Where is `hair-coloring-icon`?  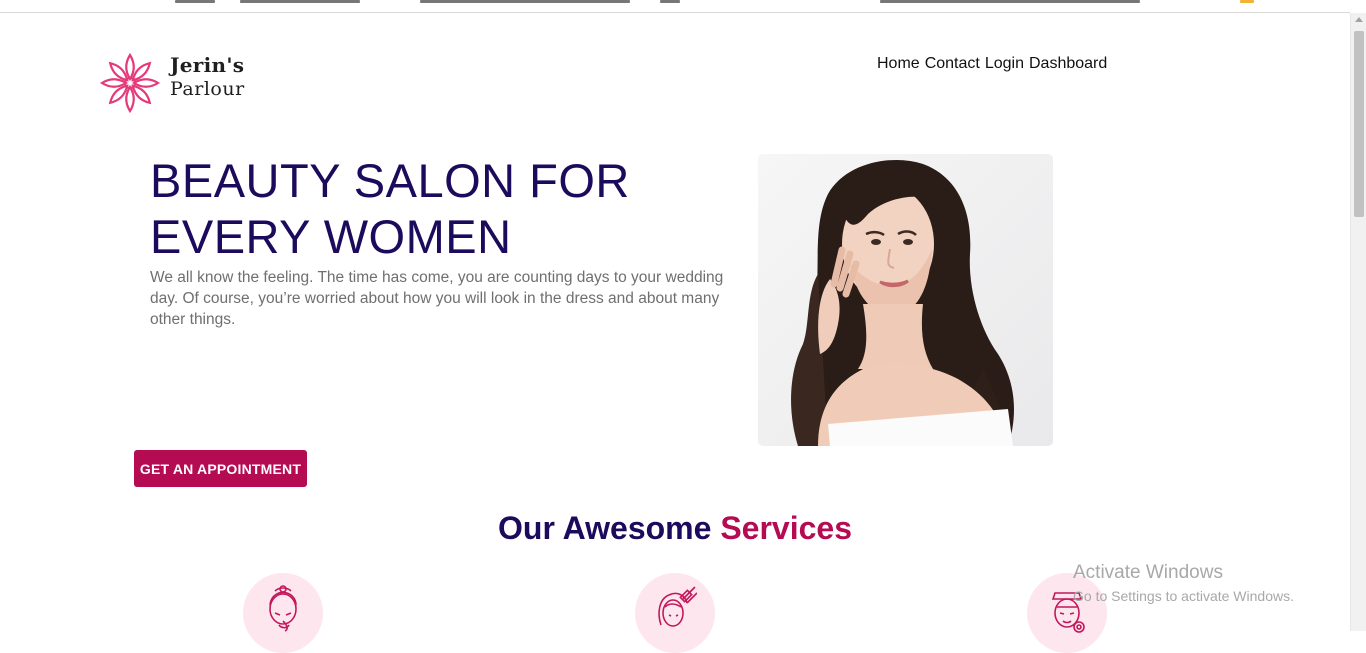 hair-coloring-icon is located at coordinates (677, 606).